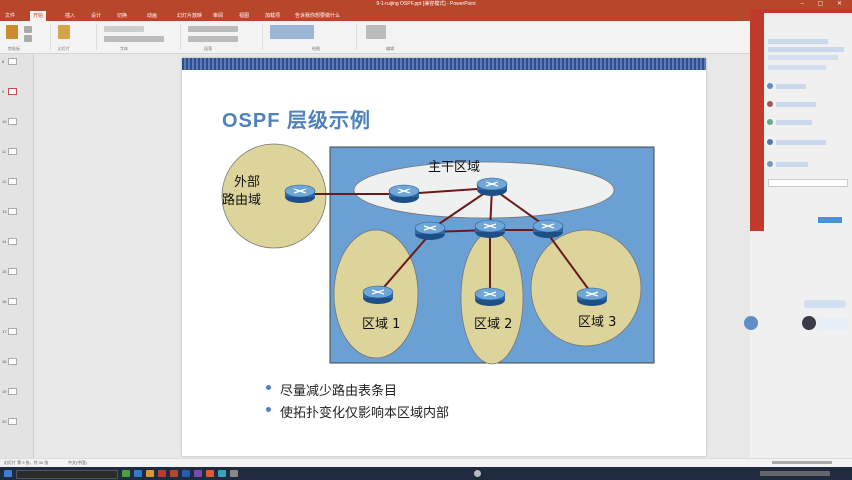 The width and height of the screenshot is (852, 480). I want to click on tab-insert: 插入, so click(70, 16).